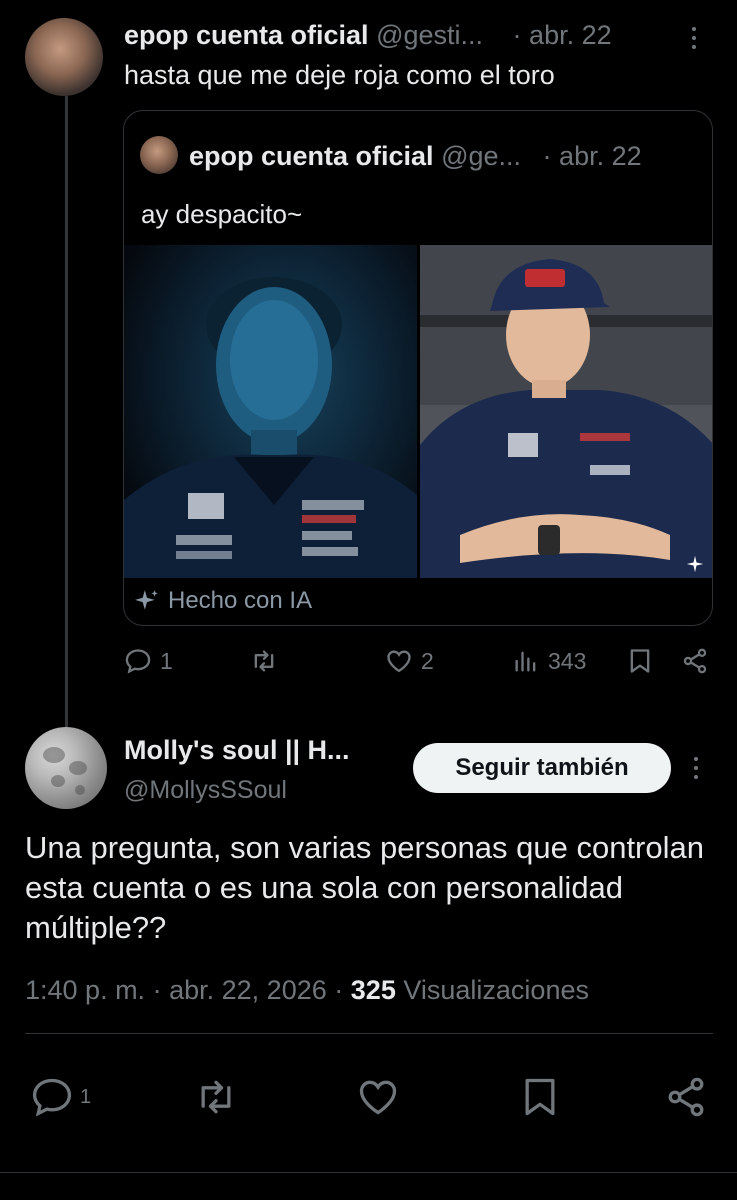 This screenshot has width=737, height=1200. I want to click on post-meta-sep1: ·, so click(157, 990).